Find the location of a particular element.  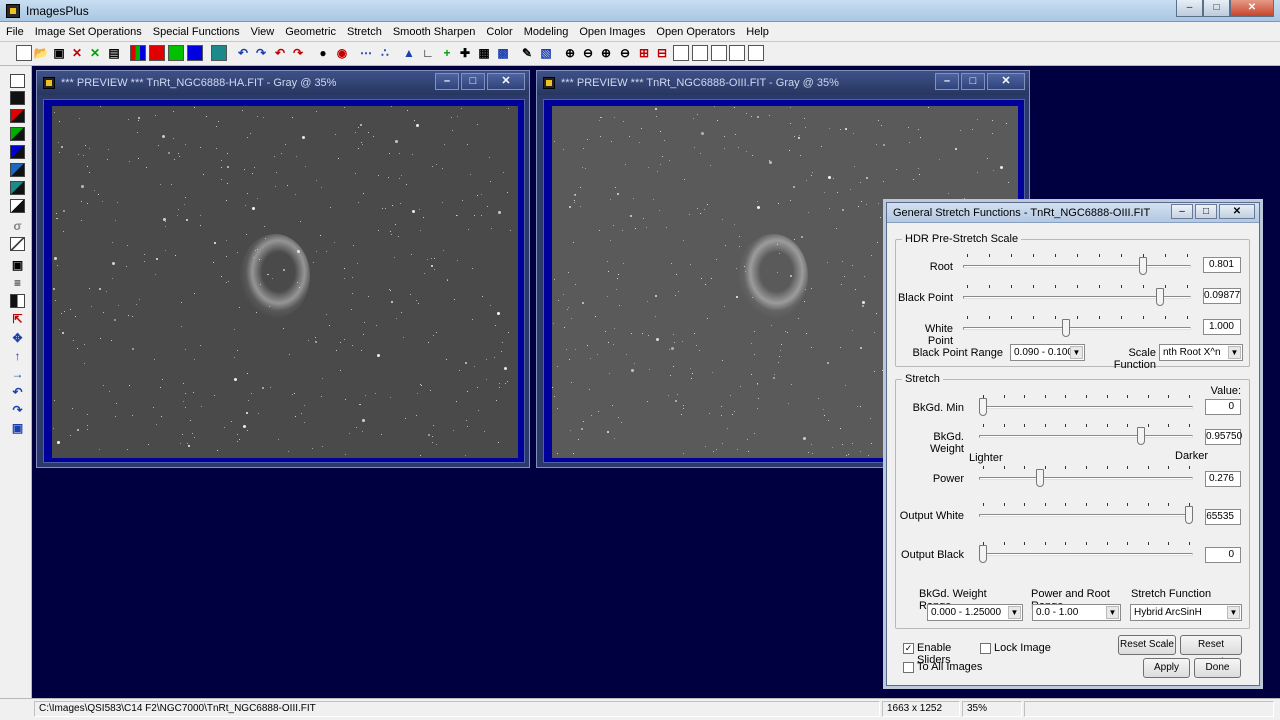

bkgd-min-value: 0 is located at coordinates (1223, 407).